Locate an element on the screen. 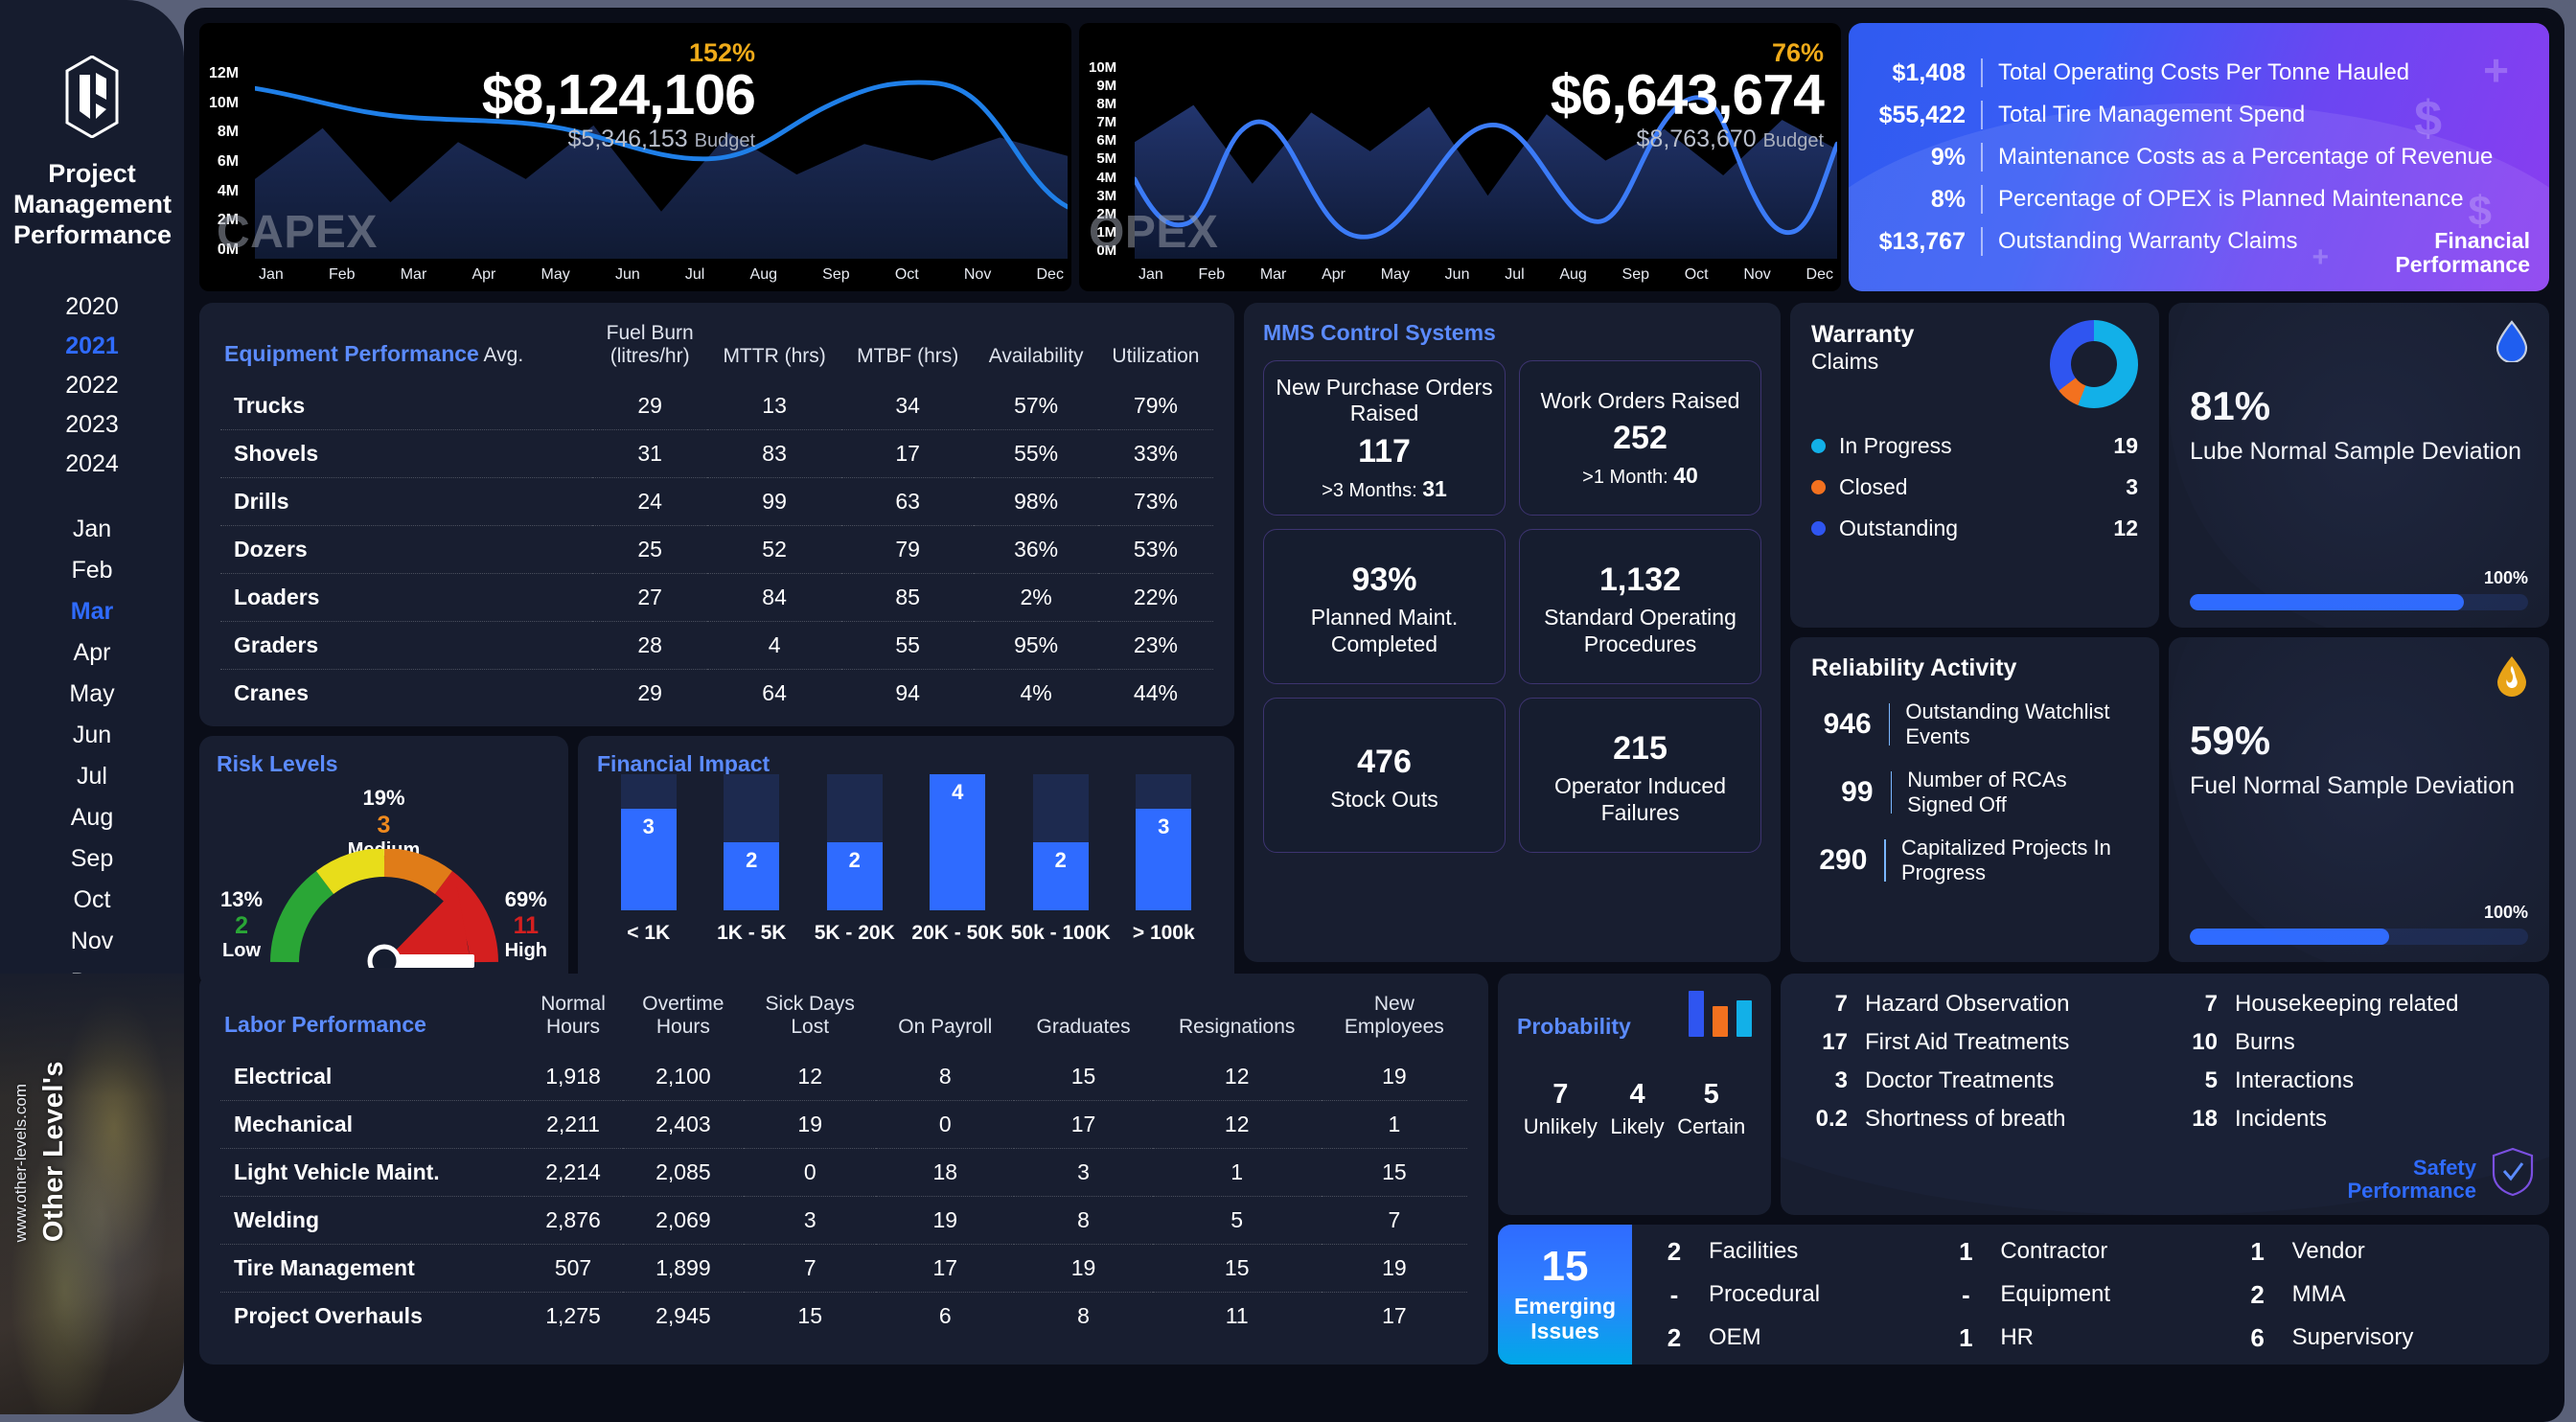 This screenshot has height=1422, width=2576. sidebar-item-year-2020: 2020 is located at coordinates (92, 307).